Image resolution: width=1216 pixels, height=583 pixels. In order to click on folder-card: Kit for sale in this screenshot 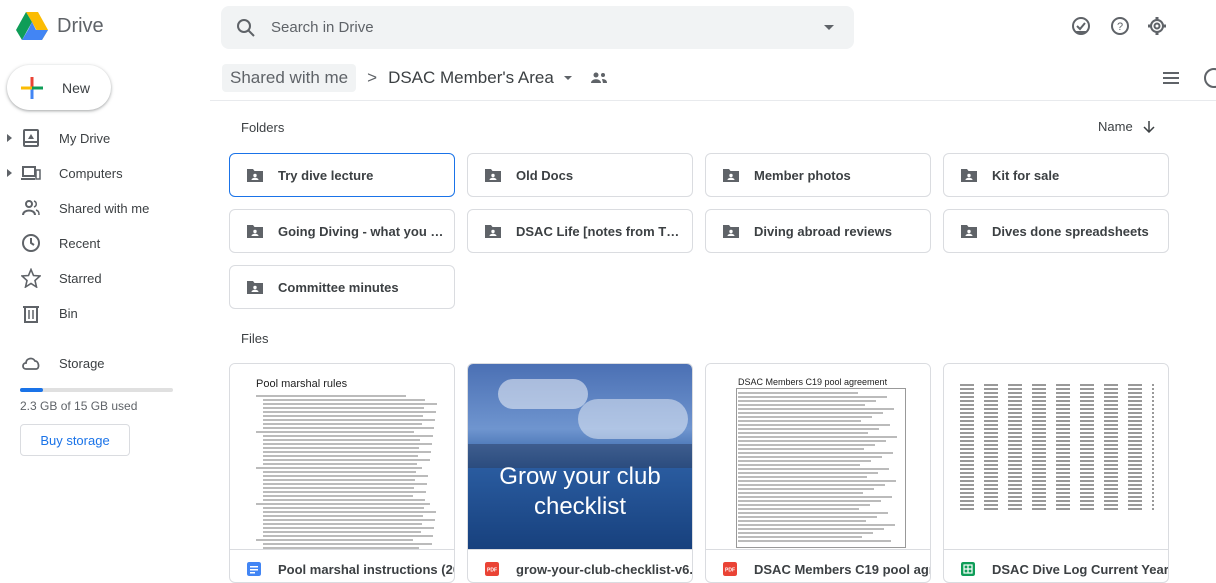, I will do `click(1056, 175)`.